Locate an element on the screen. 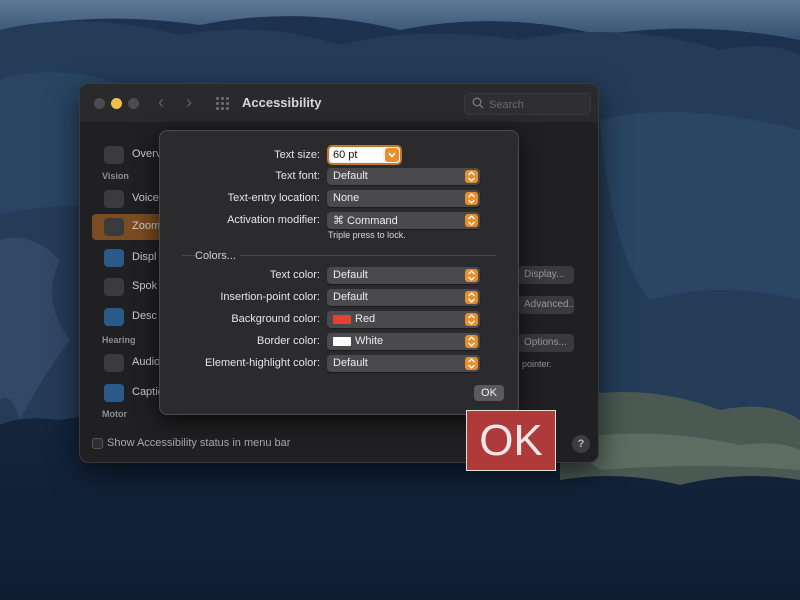 The image size is (800, 600). forward-arrow-icon: › is located at coordinates (189, 102).